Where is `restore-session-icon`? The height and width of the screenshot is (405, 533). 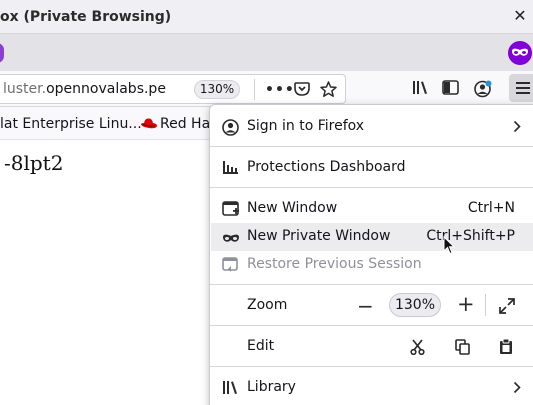
restore-session-icon is located at coordinates (230, 267).